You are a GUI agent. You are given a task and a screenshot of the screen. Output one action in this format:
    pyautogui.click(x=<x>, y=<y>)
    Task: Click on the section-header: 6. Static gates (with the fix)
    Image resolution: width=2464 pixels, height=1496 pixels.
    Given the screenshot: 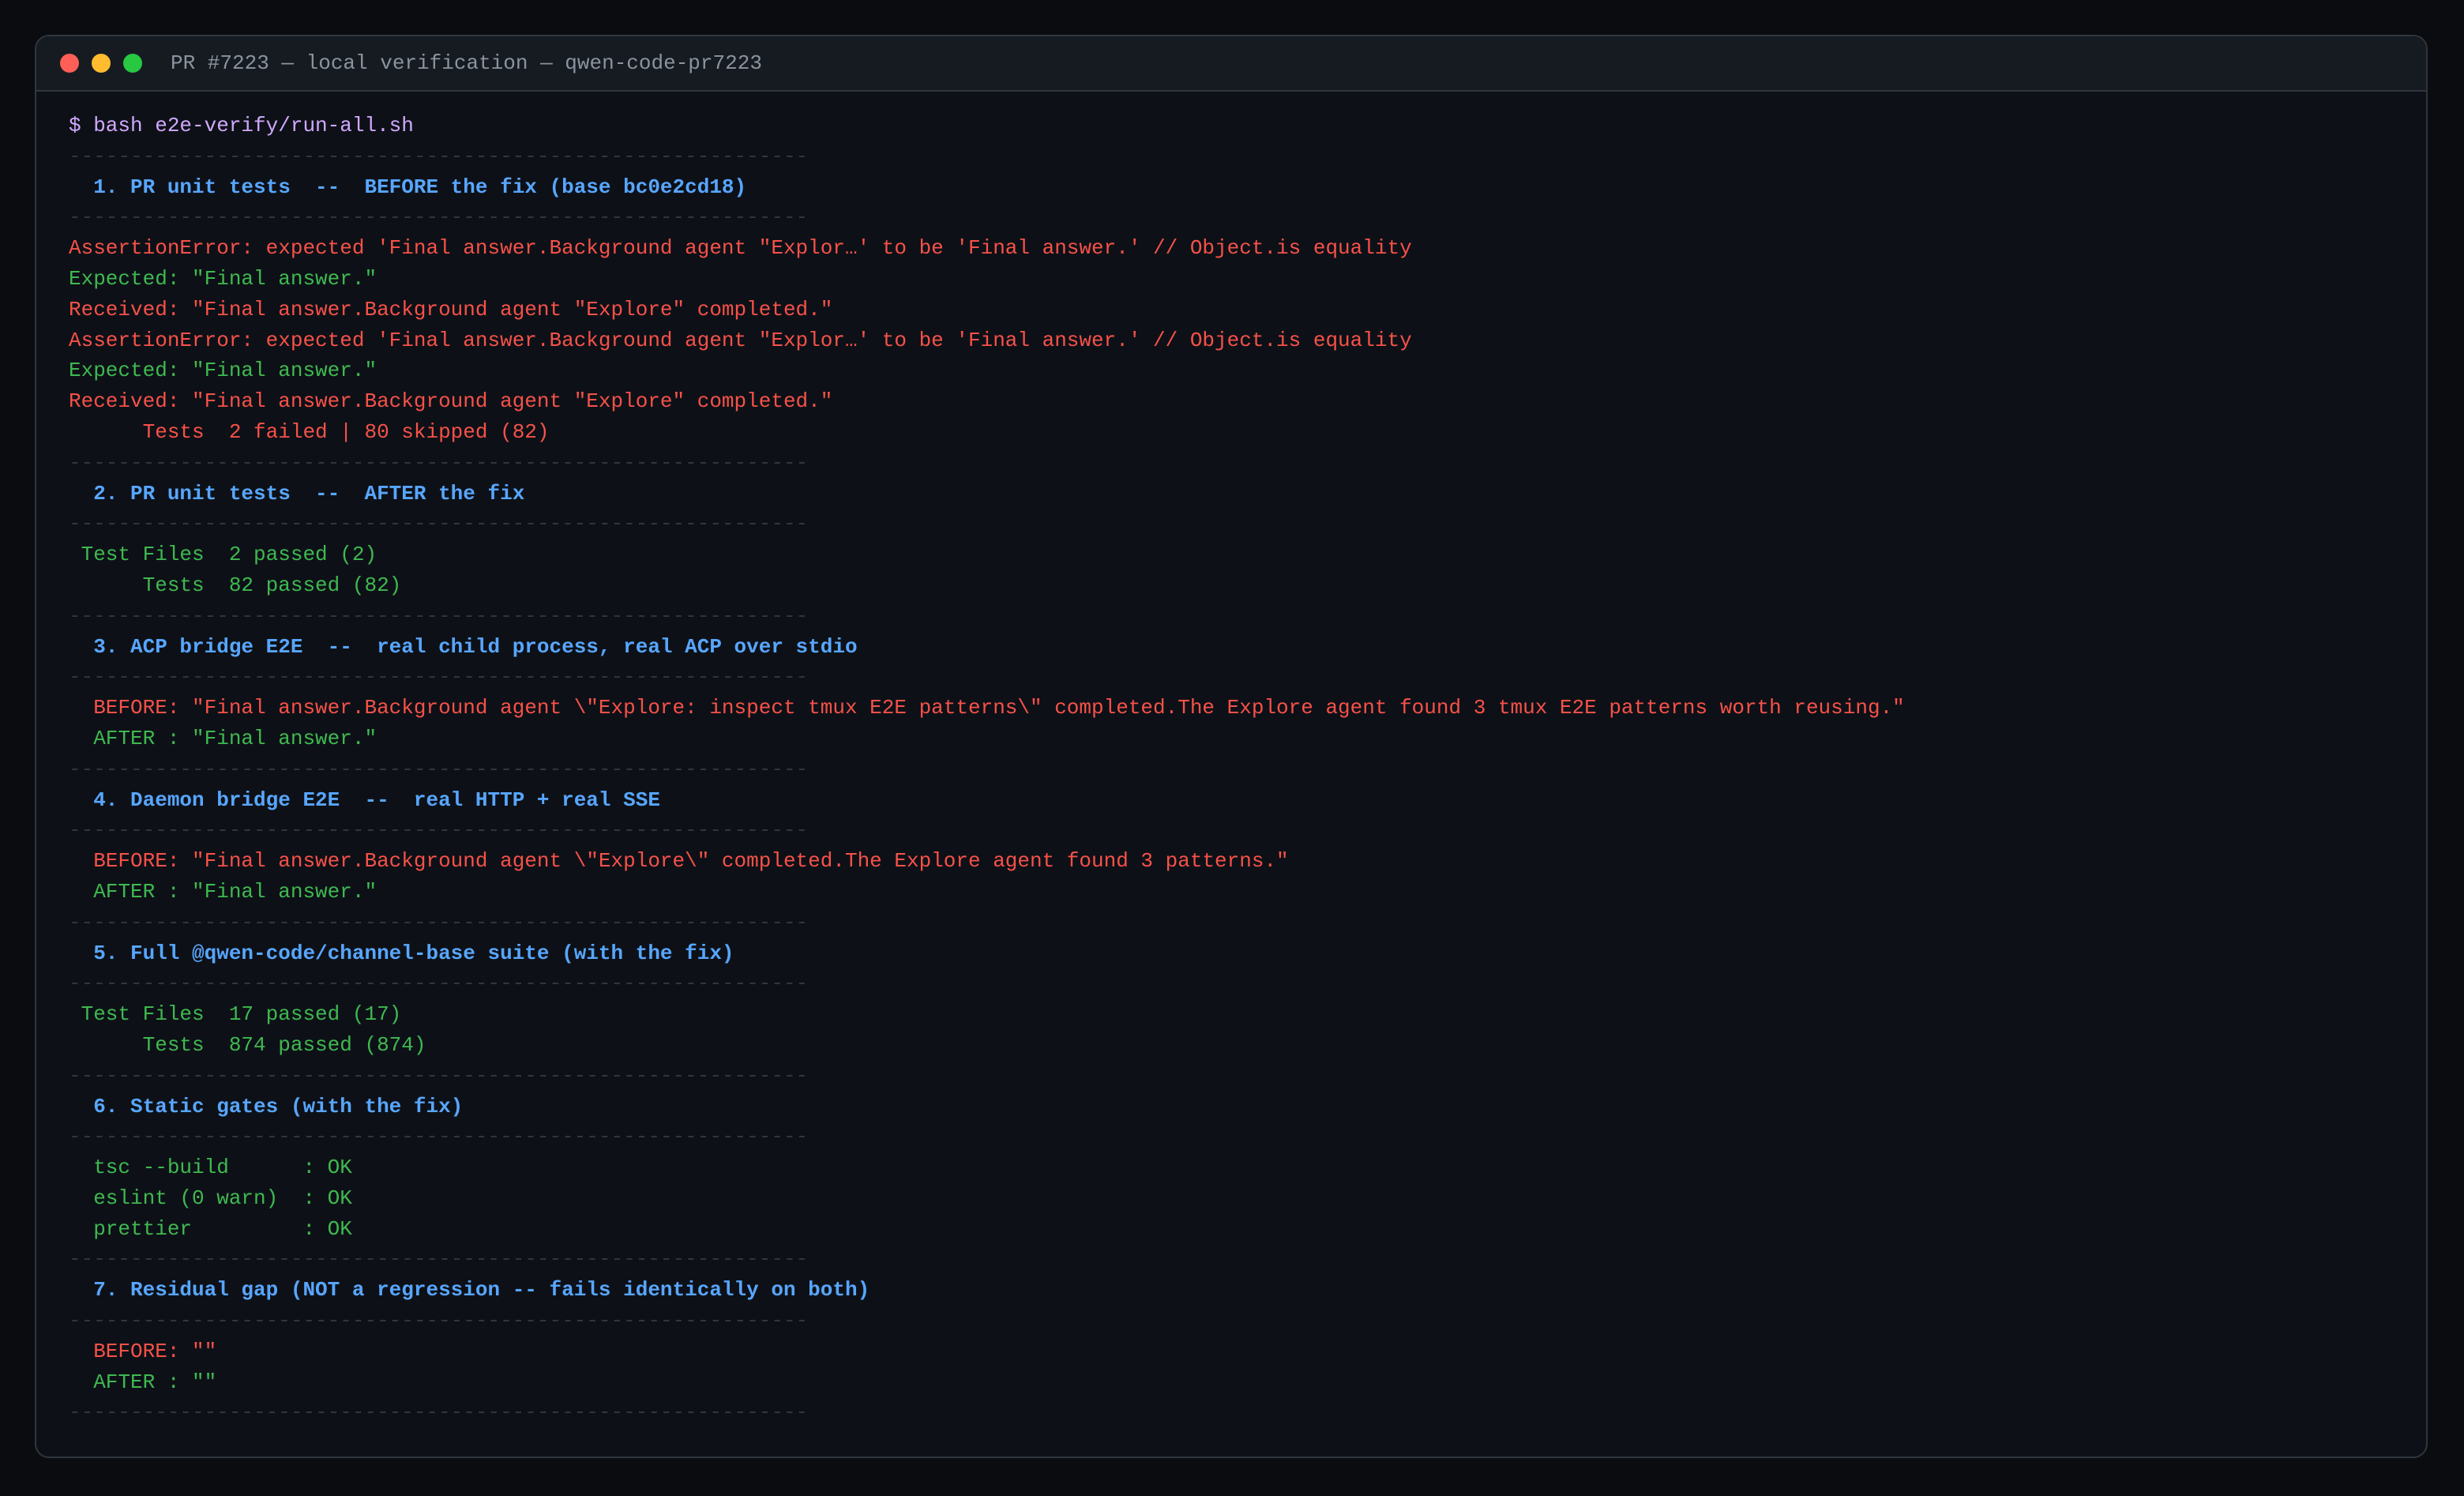 What is the action you would take?
    pyautogui.click(x=266, y=1106)
    